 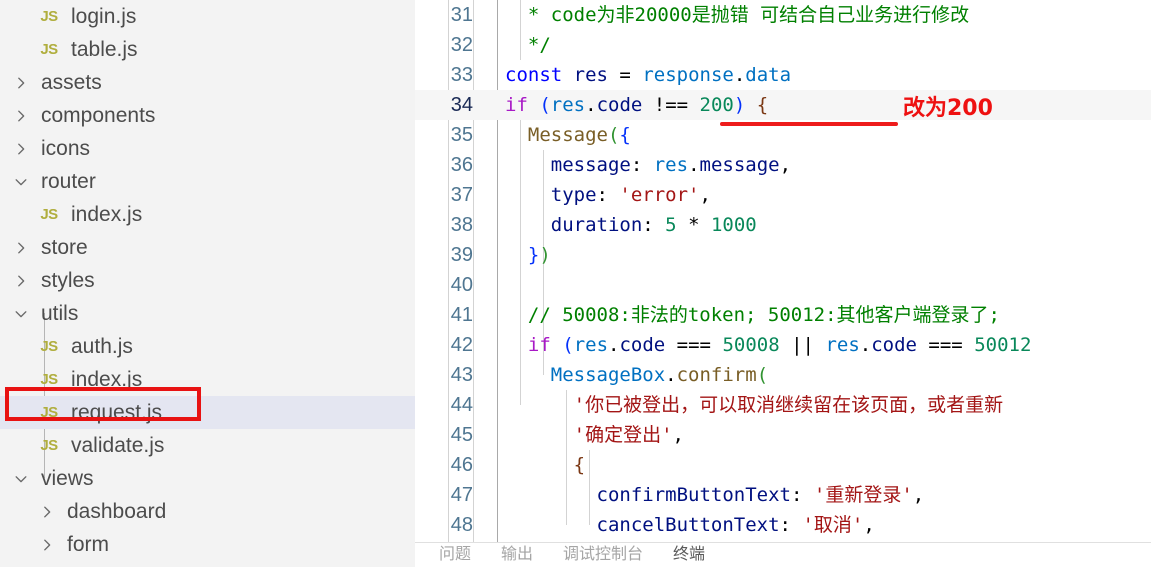 I want to click on token: MessageBox, so click(x=608, y=375).